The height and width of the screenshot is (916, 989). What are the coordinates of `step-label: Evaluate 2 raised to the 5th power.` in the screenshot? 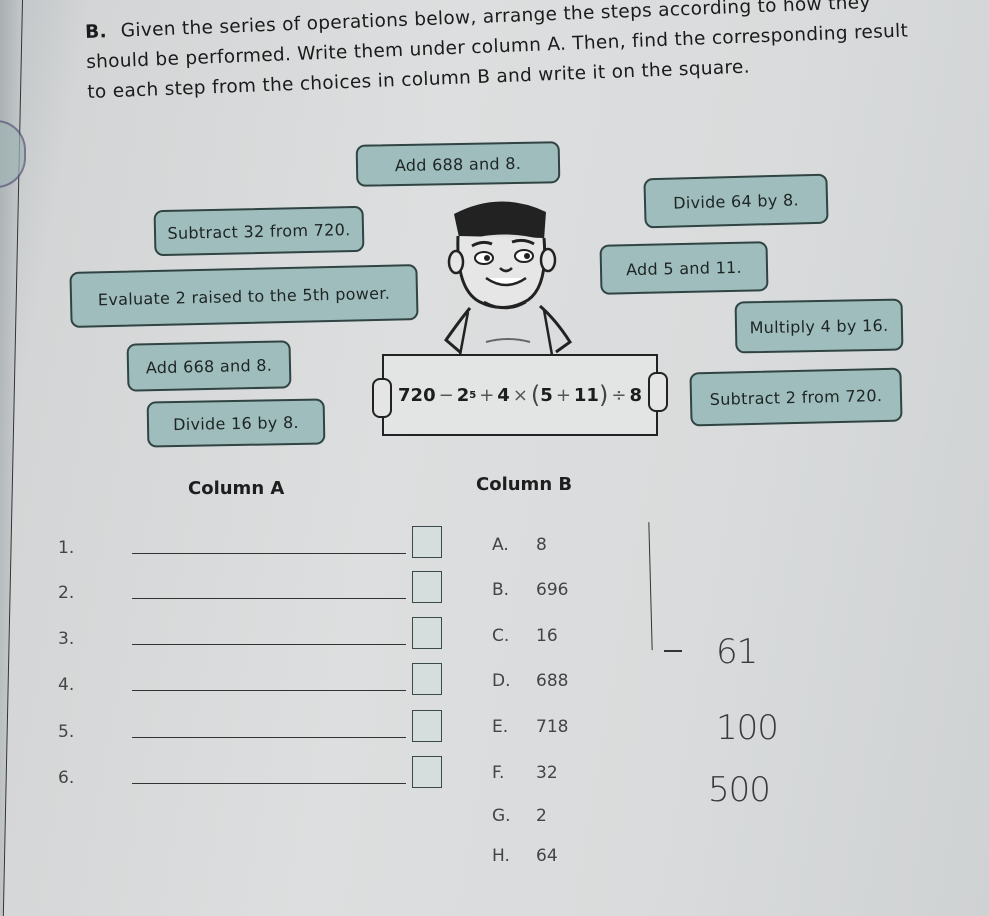 It's located at (244, 296).